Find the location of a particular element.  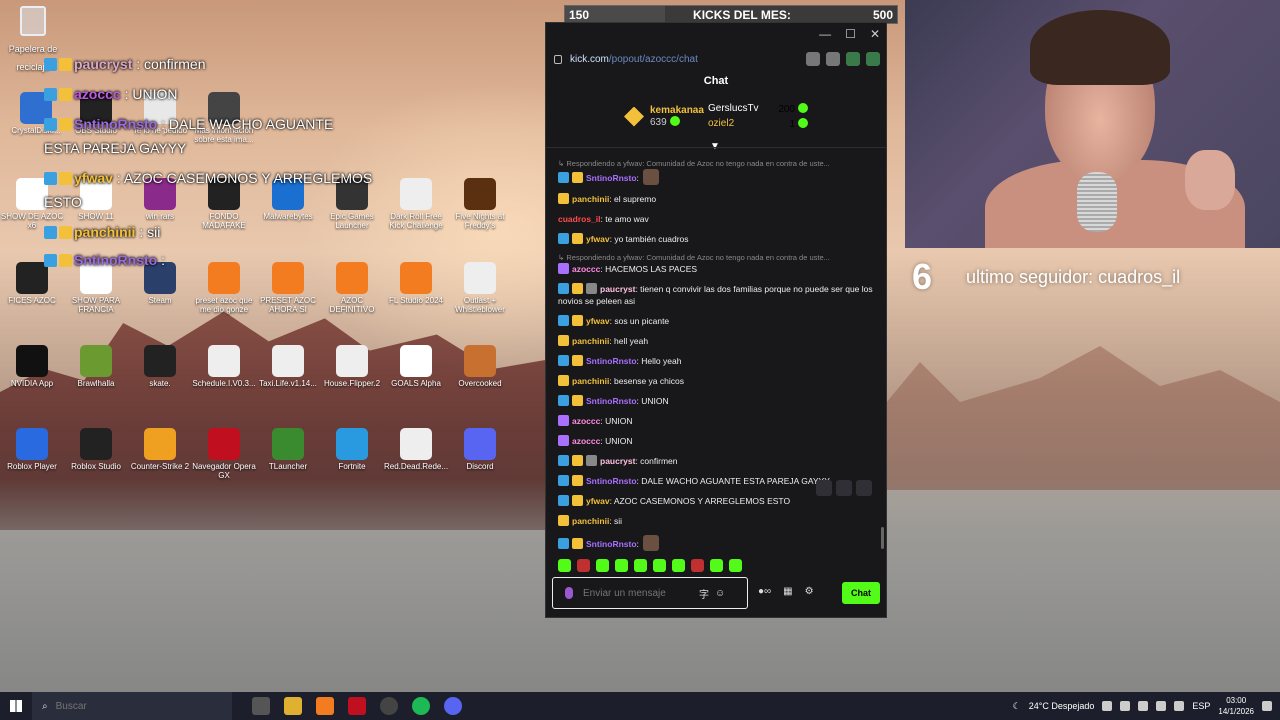

spotify-icon is located at coordinates (421, 706).